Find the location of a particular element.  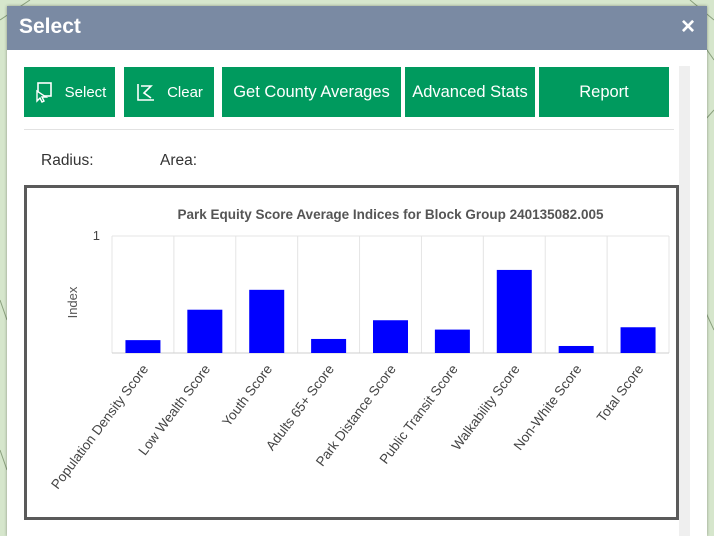

x-tick-label: Population Density Score is located at coordinates (99, 427).